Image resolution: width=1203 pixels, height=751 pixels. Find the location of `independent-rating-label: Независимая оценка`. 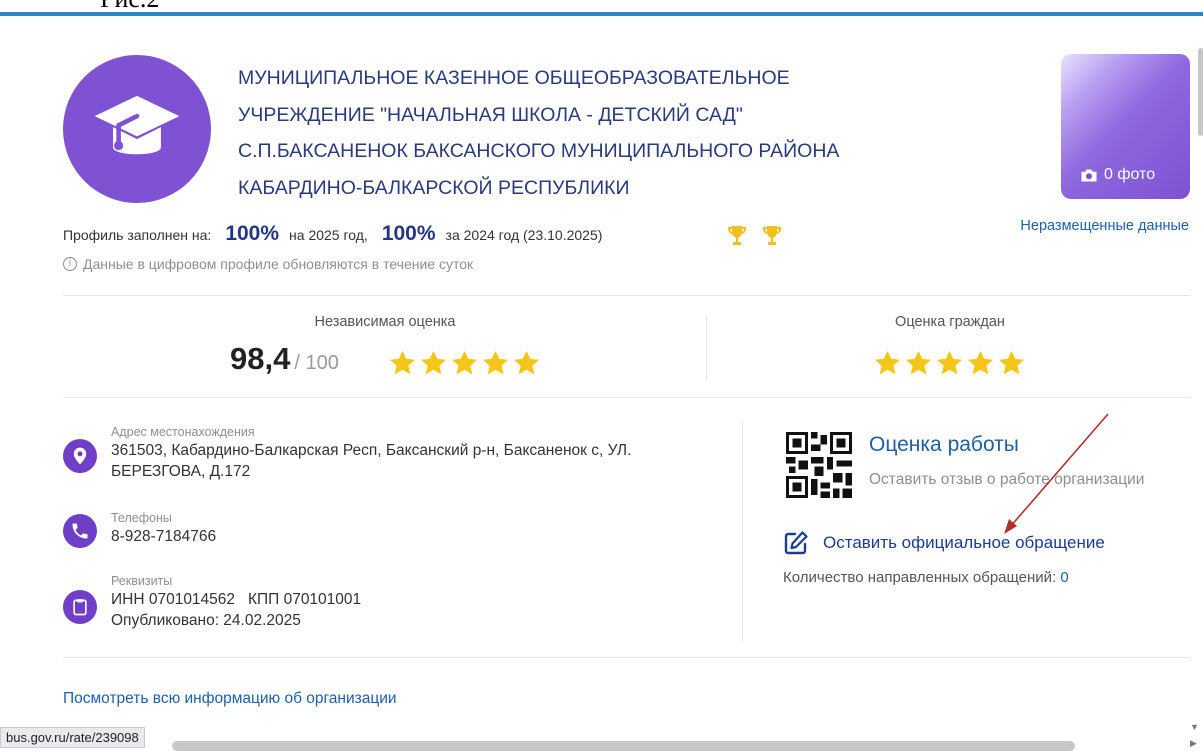

independent-rating-label: Независимая оценка is located at coordinates (385, 322).